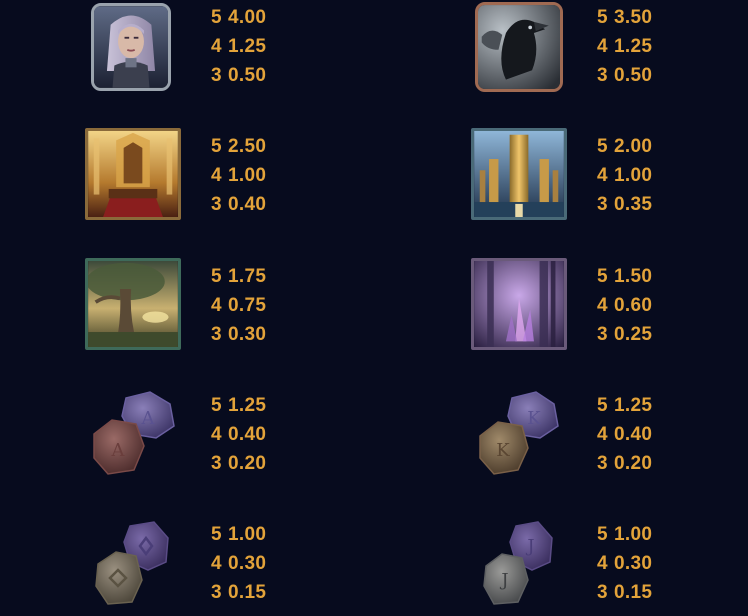  Describe the element at coordinates (239, 334) in the screenshot. I see `payout-row: 3 0.30` at that location.